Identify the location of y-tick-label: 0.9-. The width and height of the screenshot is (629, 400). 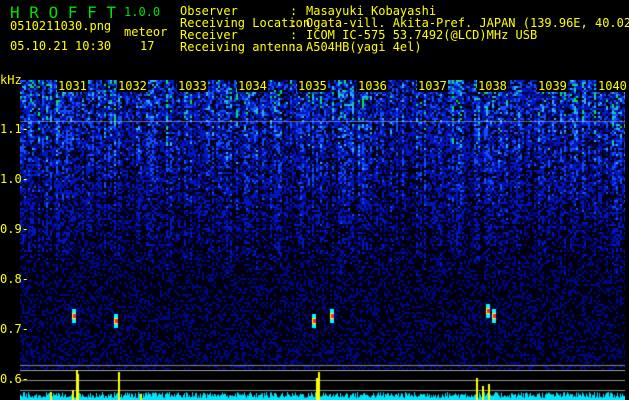
(14, 229).